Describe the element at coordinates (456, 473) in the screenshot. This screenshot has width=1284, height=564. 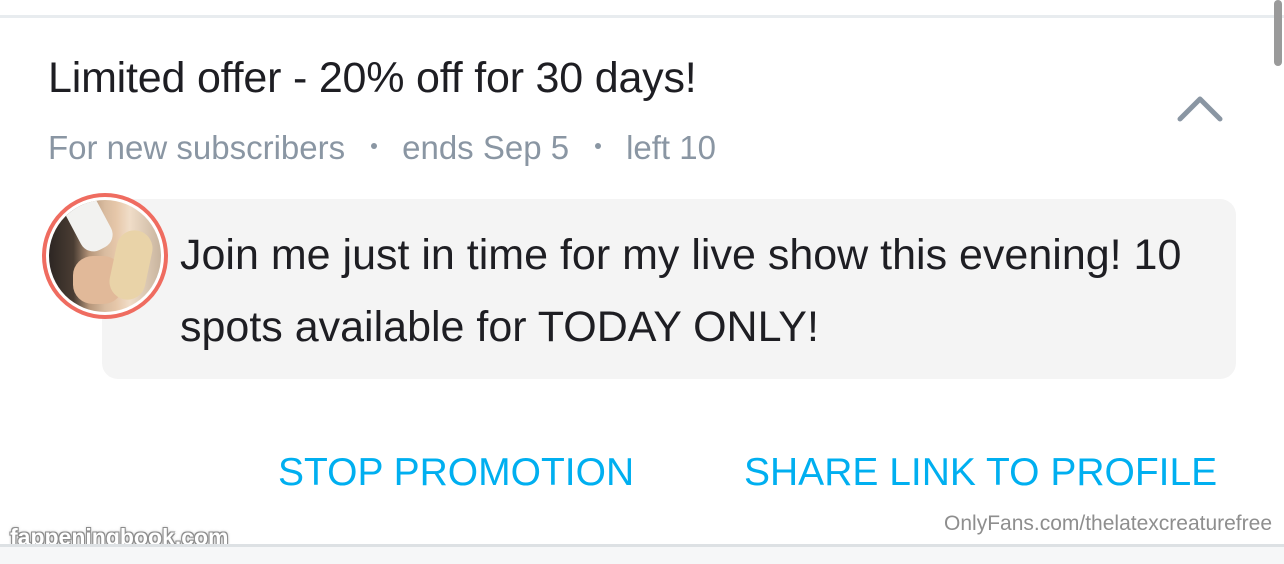
I see `stop-promotion-button: STOP PROMOTION` at that location.